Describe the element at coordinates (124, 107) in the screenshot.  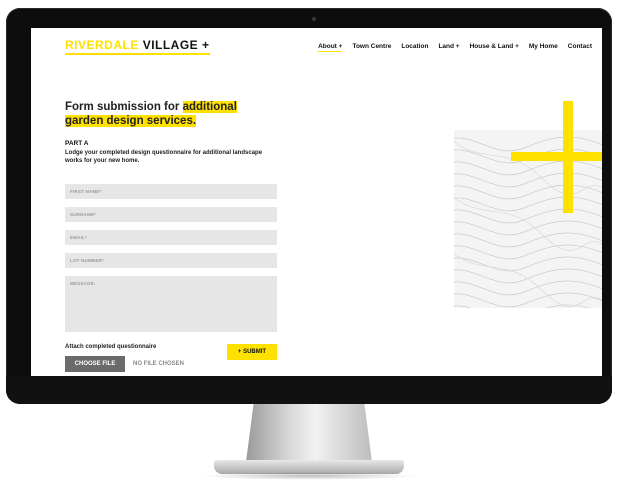
I see `title-plain: Form submission for` at that location.